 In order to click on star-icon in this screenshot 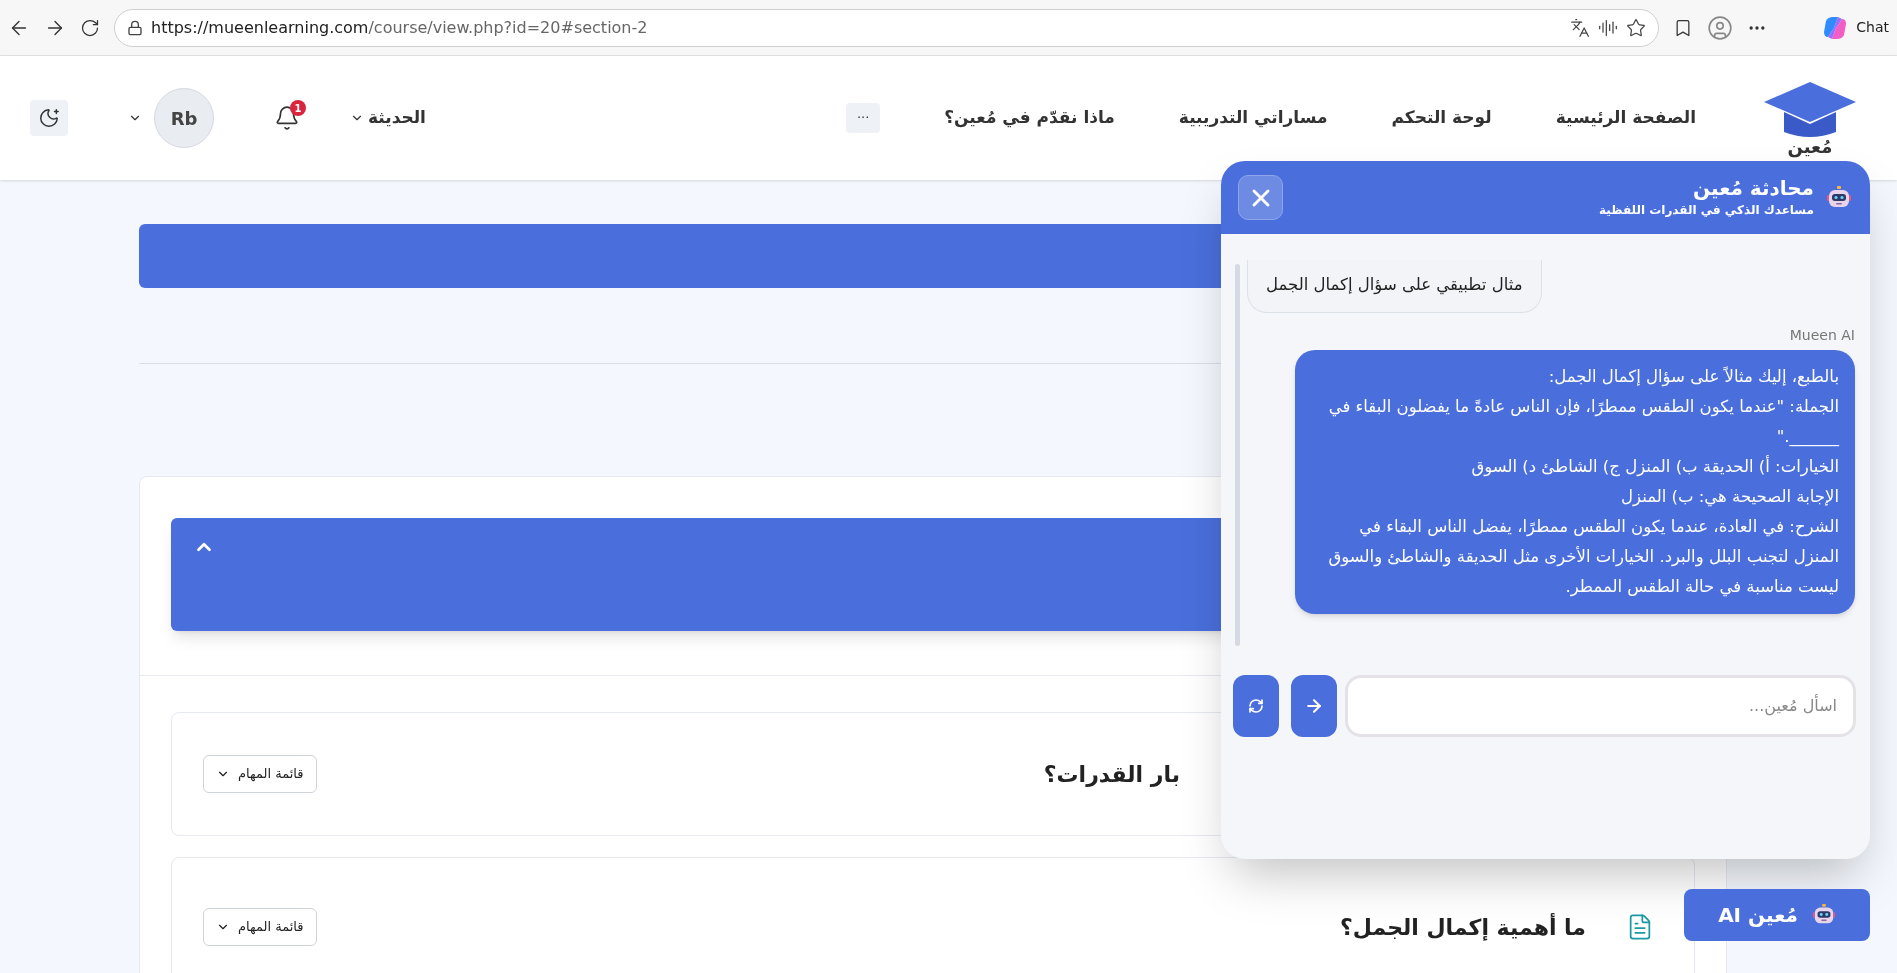, I will do `click(1636, 27)`.